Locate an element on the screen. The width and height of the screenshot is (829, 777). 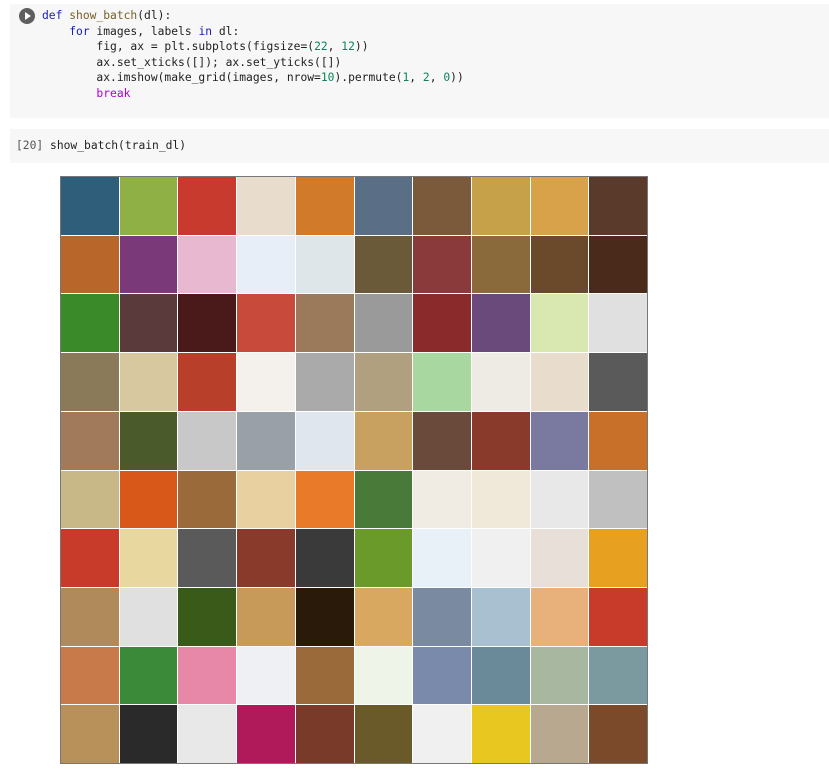
code-token: 22 is located at coordinates (321, 46).